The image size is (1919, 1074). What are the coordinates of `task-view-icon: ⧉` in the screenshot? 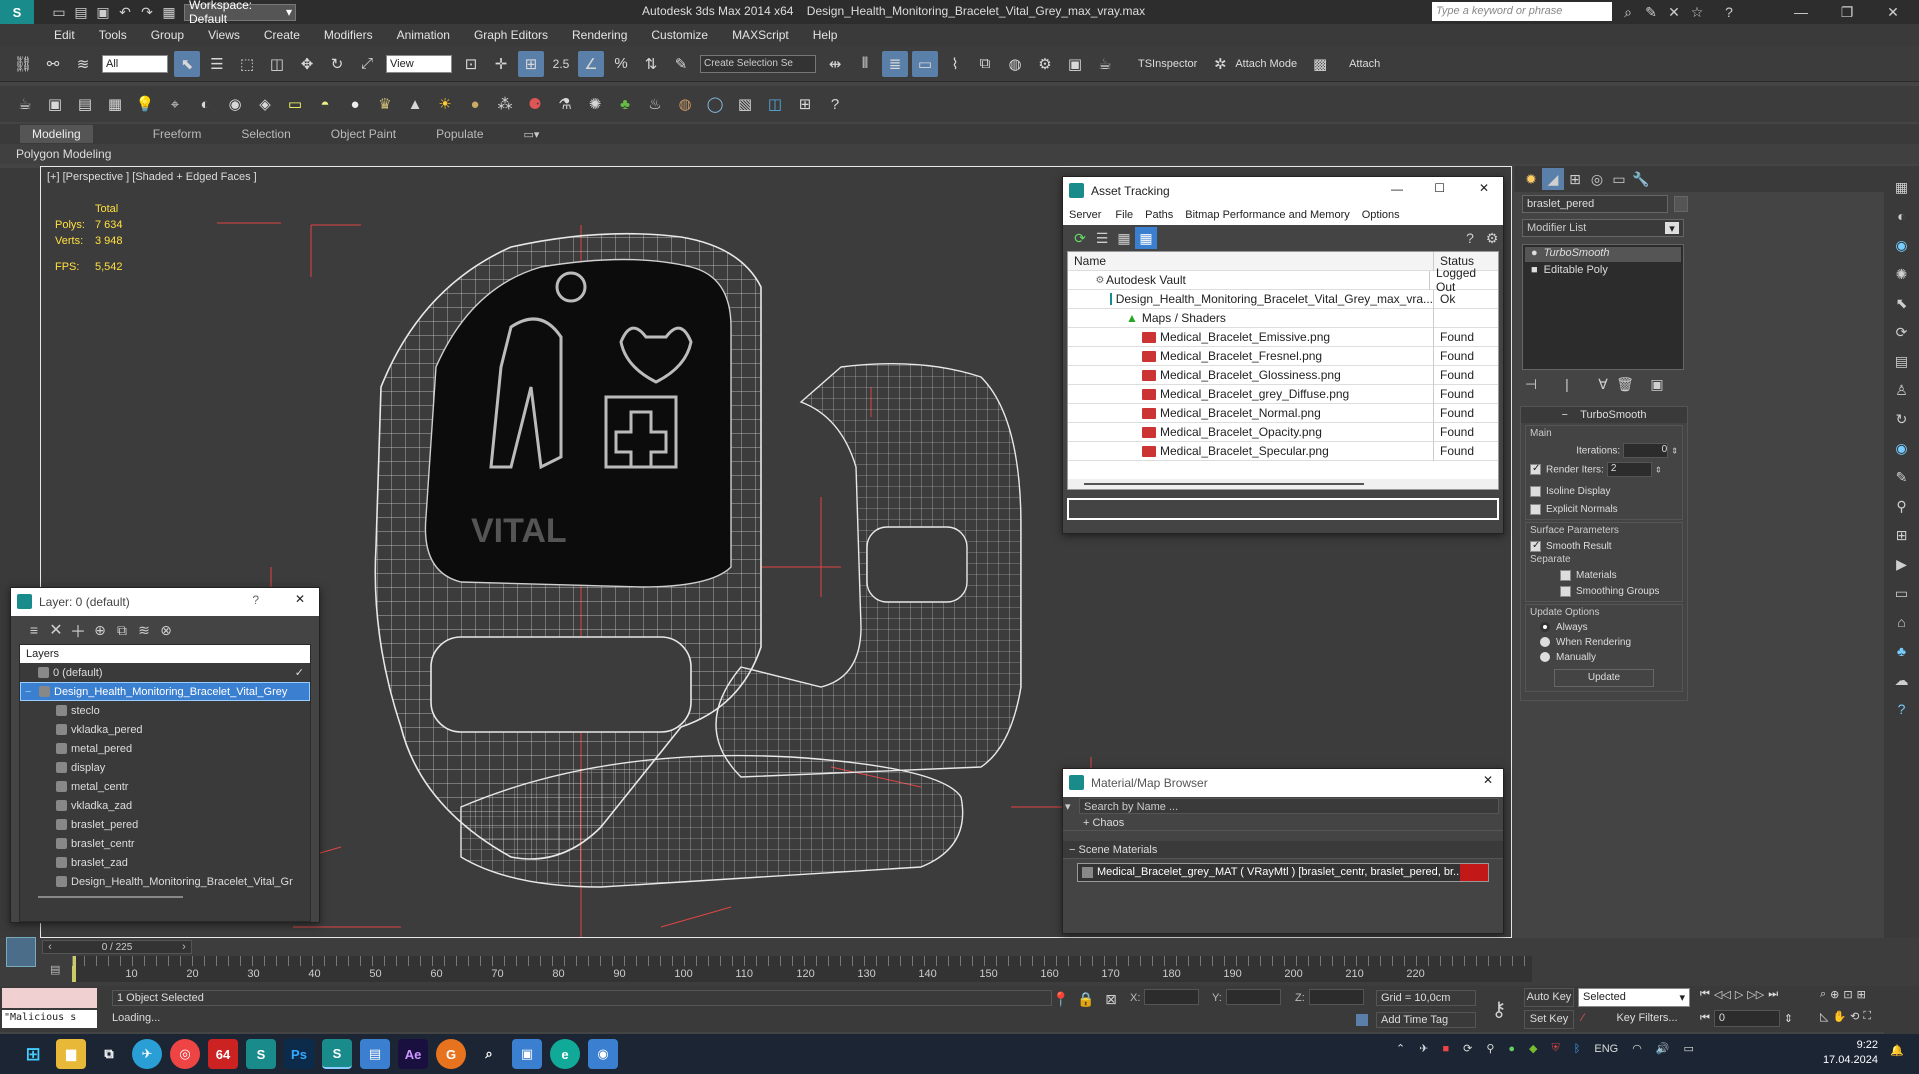 It's located at (109, 1054).